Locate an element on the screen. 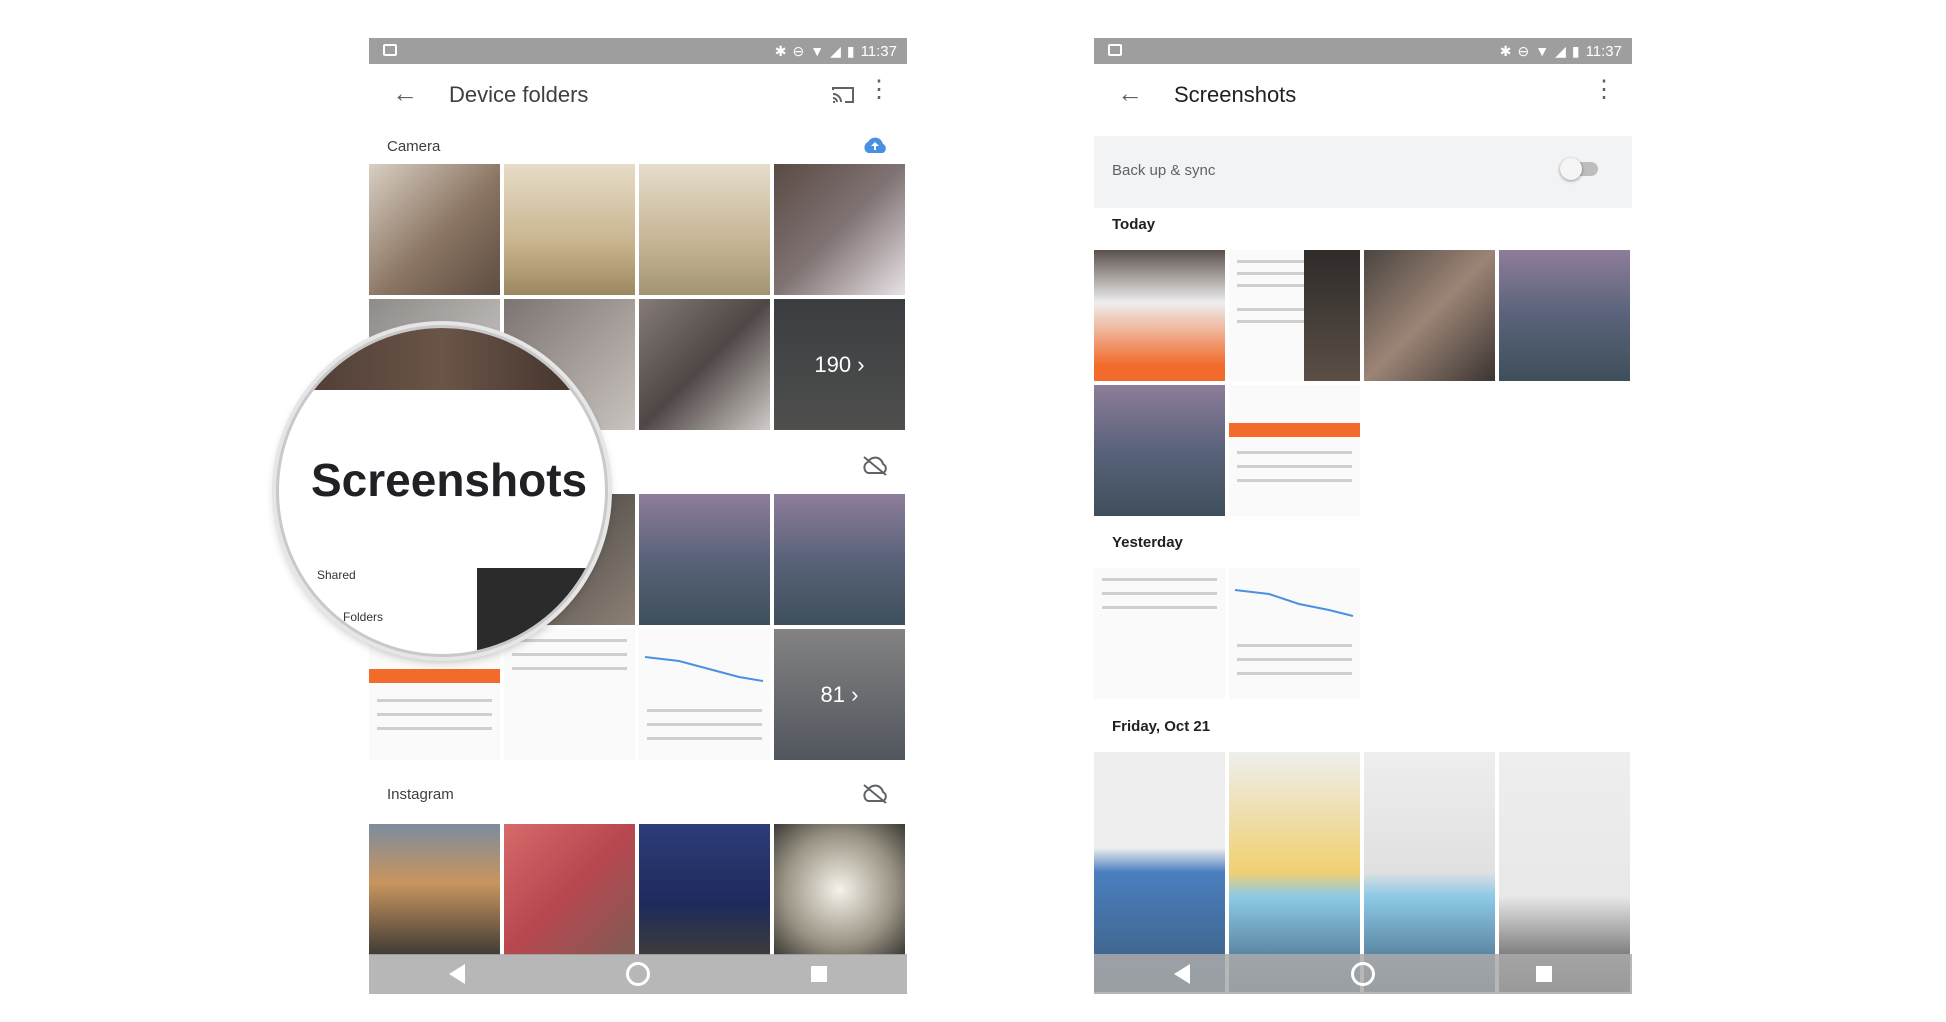 The image size is (1946, 1022). app-bar: ← Screenshots ⋮ is located at coordinates (1363, 96).